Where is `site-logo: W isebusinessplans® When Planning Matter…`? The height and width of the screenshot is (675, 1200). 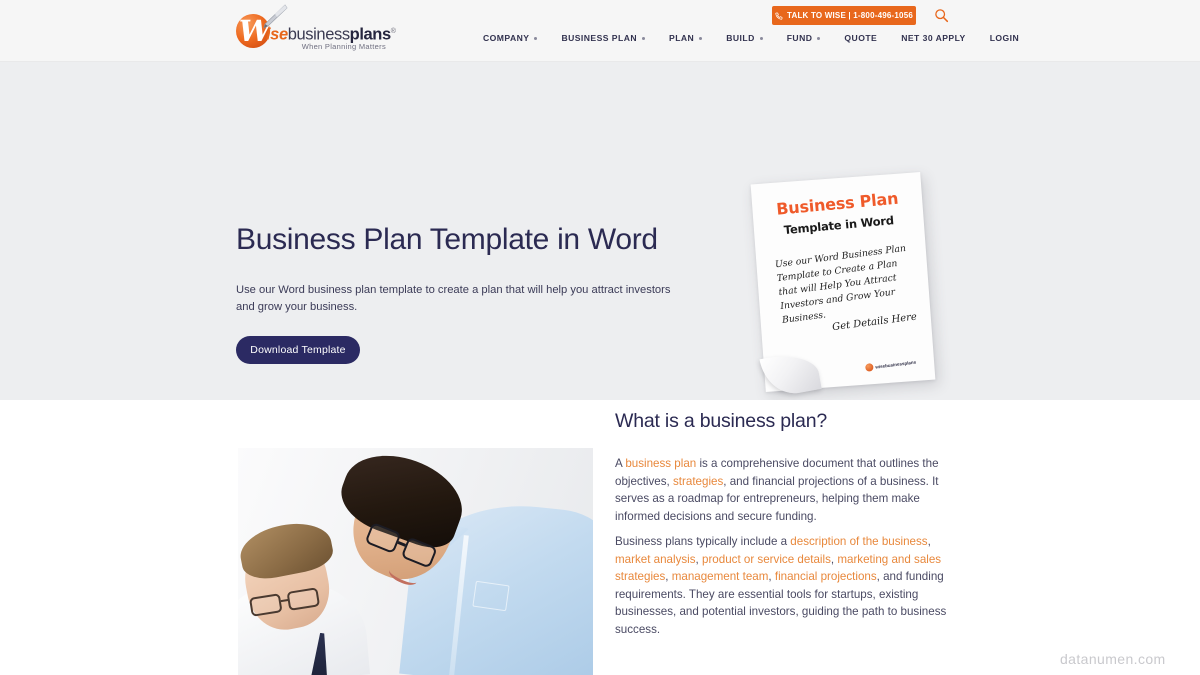 site-logo: W isebusinessplans® When Planning Matter… is located at coordinates (316, 29).